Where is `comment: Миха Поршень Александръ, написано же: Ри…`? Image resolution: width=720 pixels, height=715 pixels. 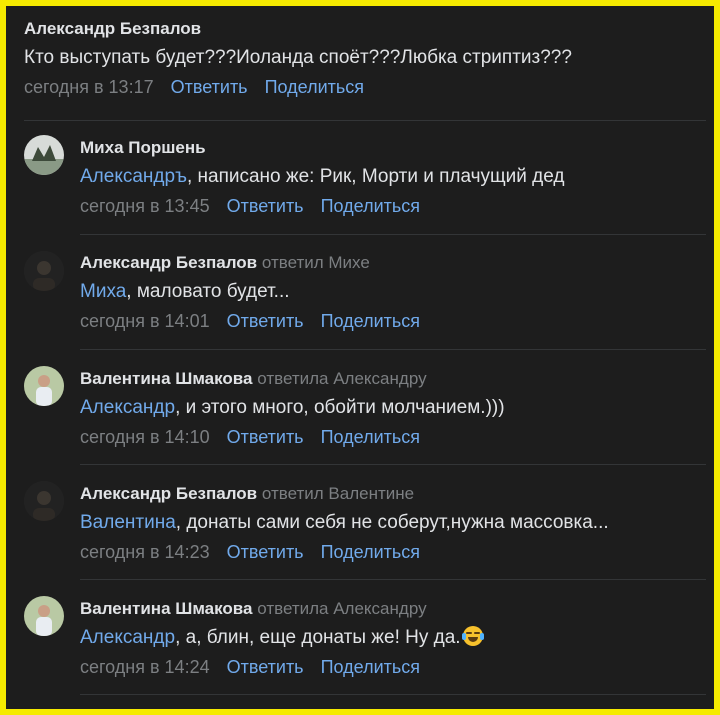 comment: Миха Поршень Александръ, написано же: Ри… is located at coordinates (397, 177).